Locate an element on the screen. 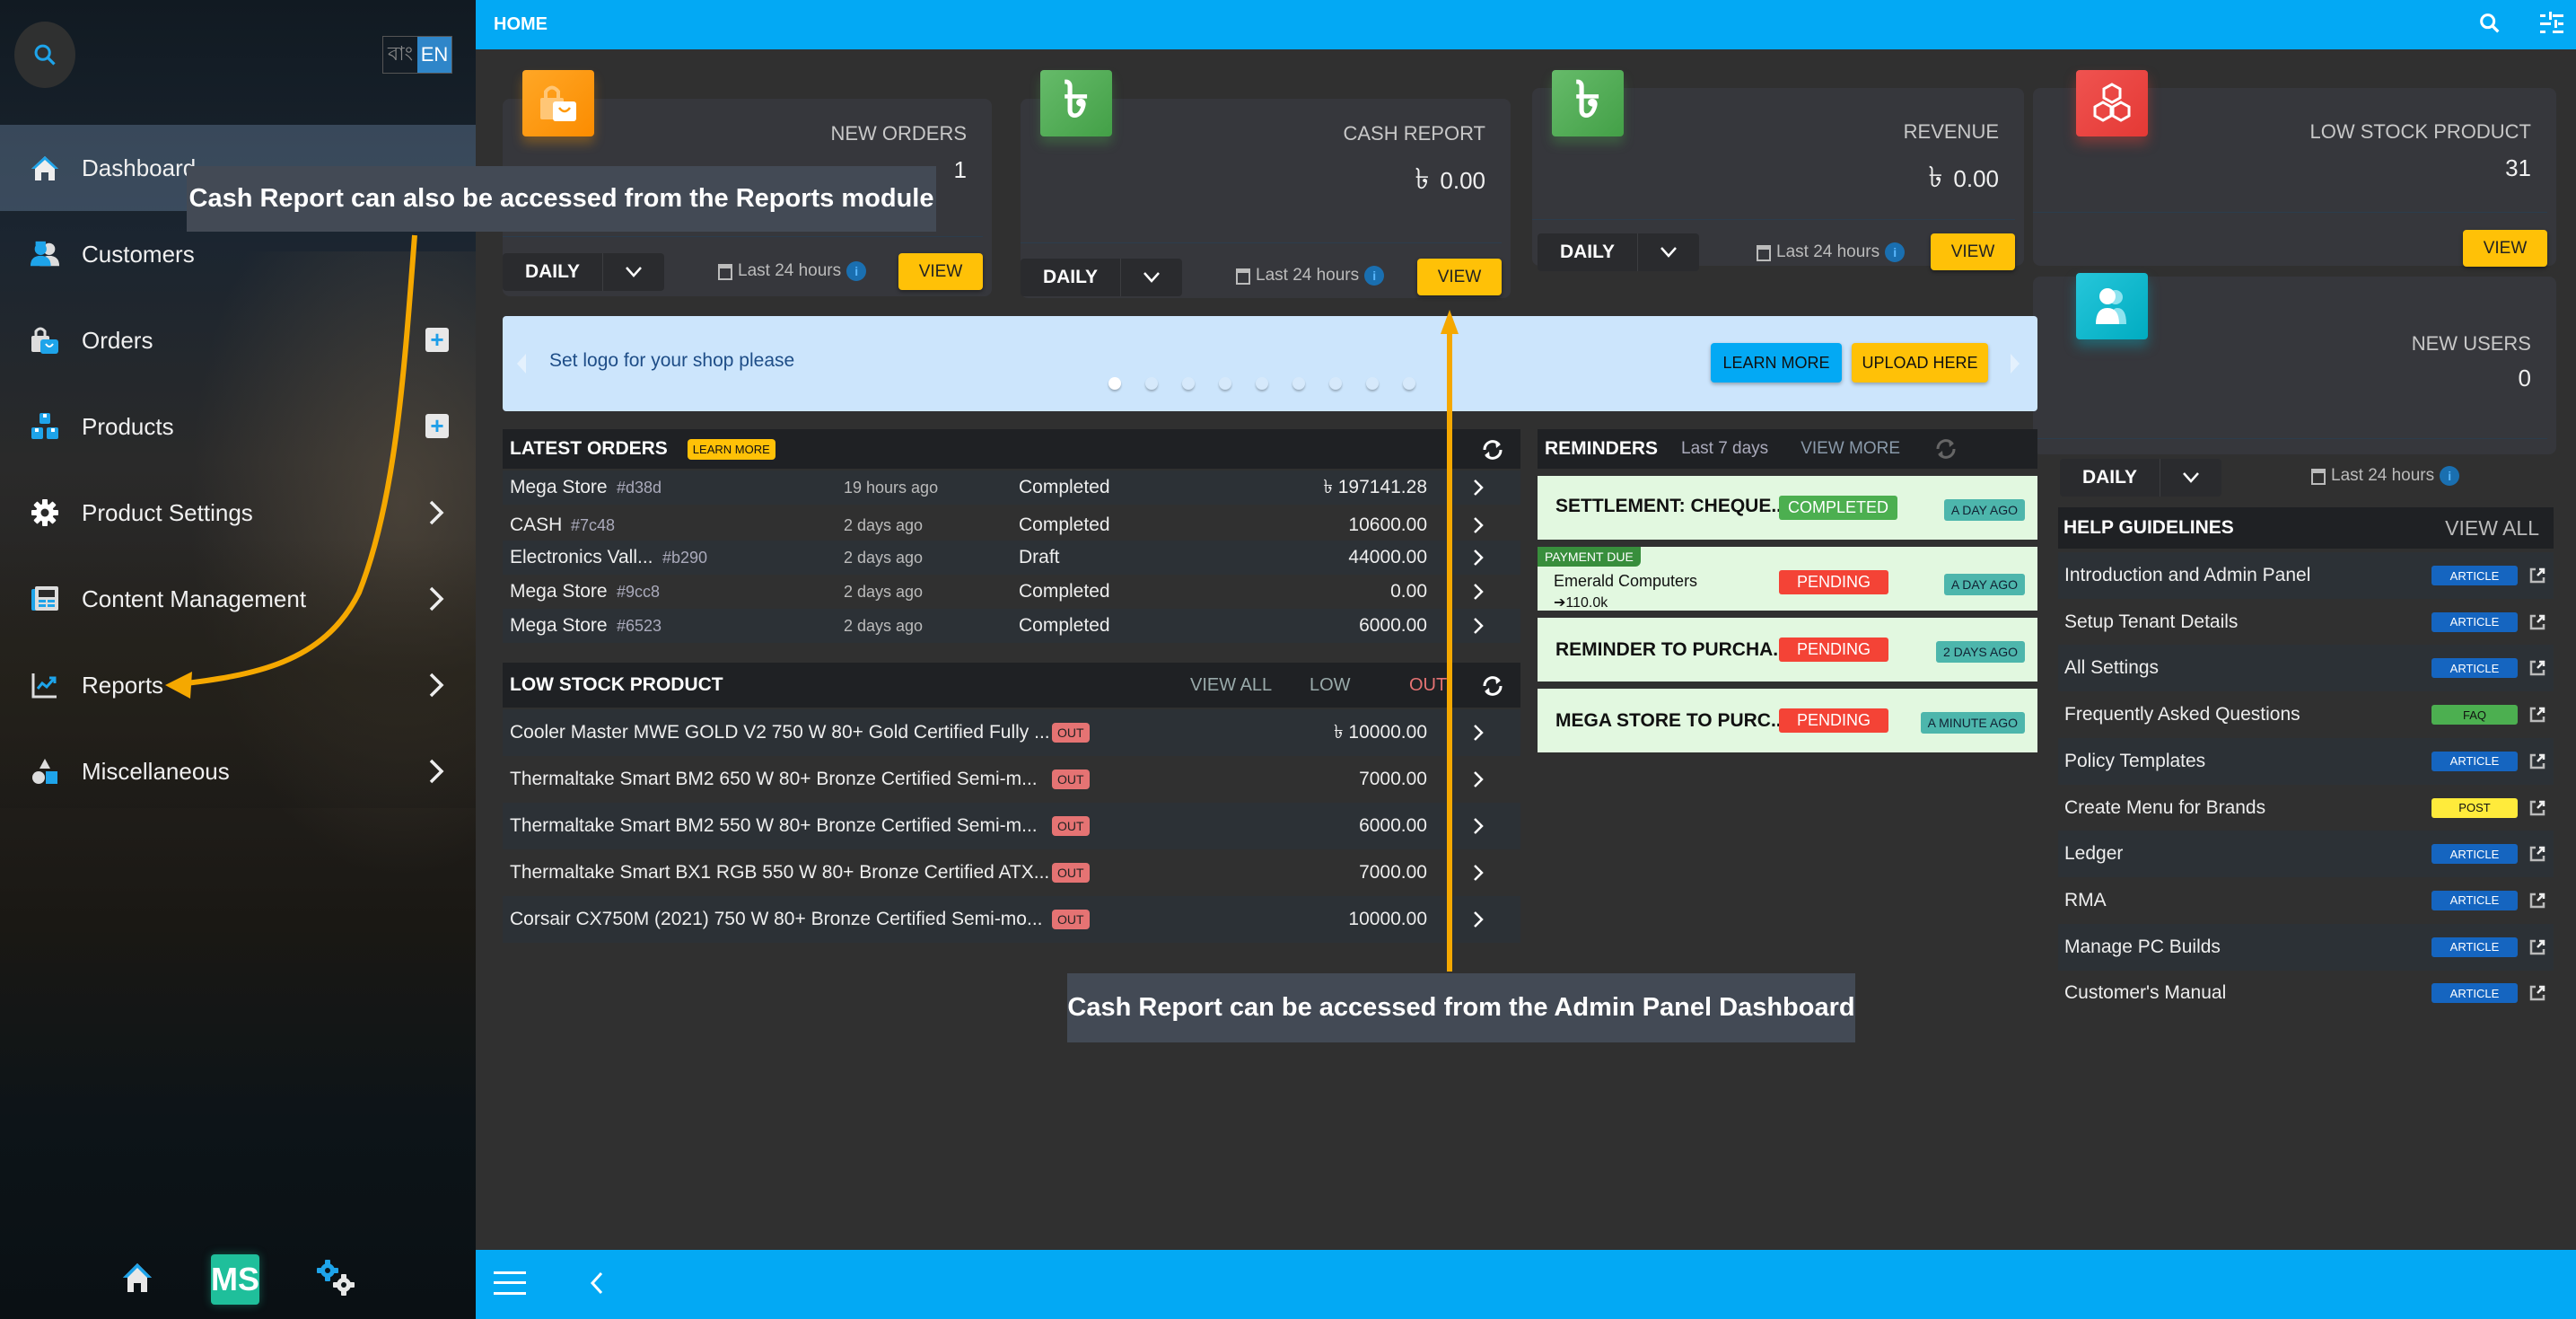 The image size is (2576, 1319). order-row: Mega Store #9cc8 2 days ago Completed 0.00 is located at coordinates (1012, 592).